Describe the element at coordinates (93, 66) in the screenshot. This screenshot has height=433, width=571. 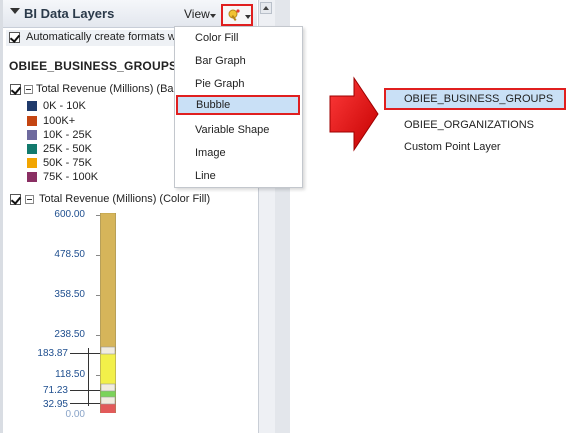
I see `layer-group-name: OBIEE_BUSINESS_GROUPS` at that location.